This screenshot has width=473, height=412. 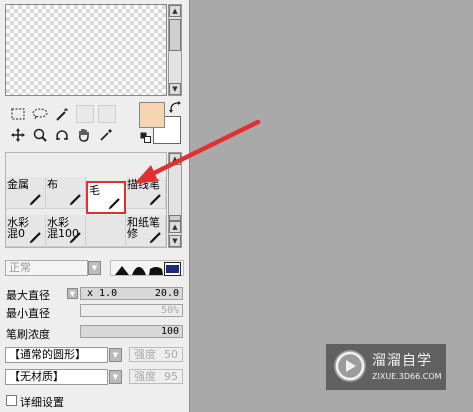 I want to click on min-size-value: 50%, so click(x=169, y=310).